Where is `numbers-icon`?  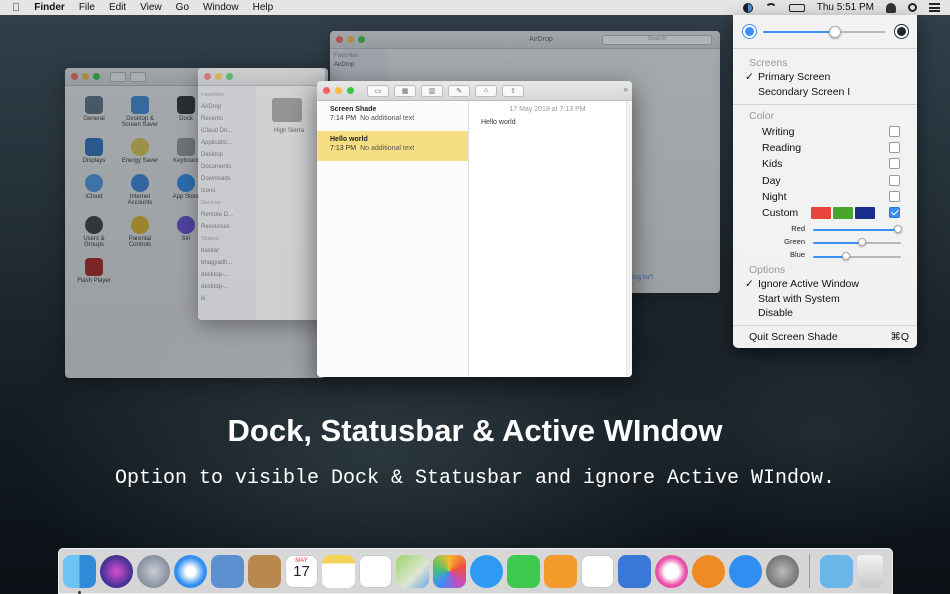
numbers-icon is located at coordinates (597, 571).